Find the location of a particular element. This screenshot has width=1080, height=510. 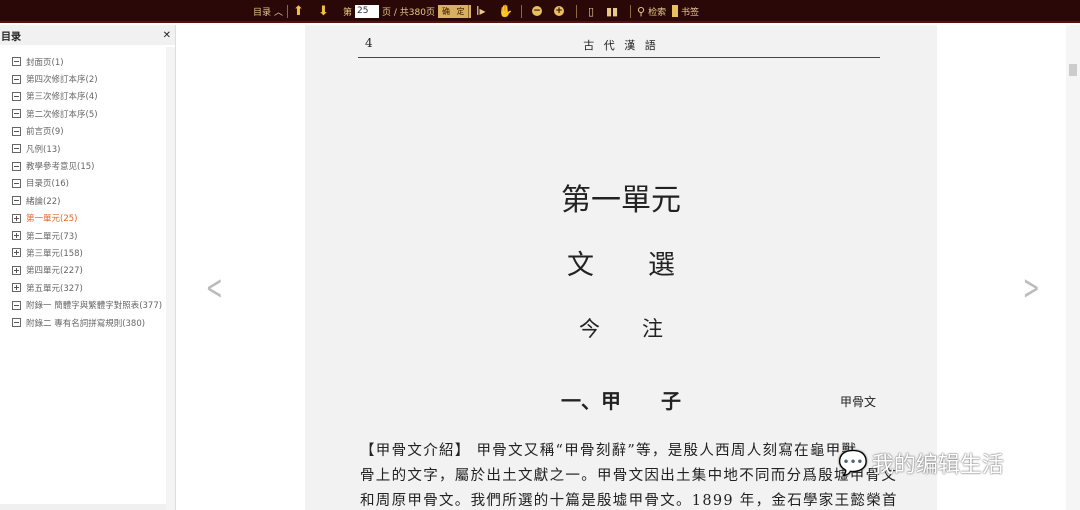

minus-icon: − is located at coordinates (537, 11).